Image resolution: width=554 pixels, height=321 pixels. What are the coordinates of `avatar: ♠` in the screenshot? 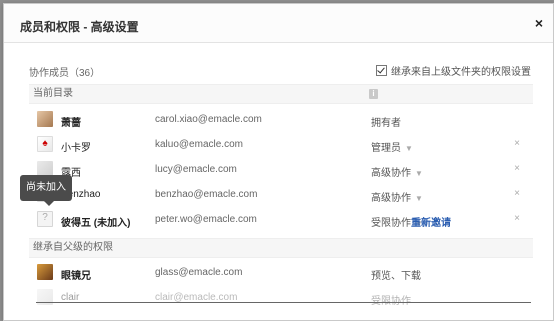 It's located at (45, 144).